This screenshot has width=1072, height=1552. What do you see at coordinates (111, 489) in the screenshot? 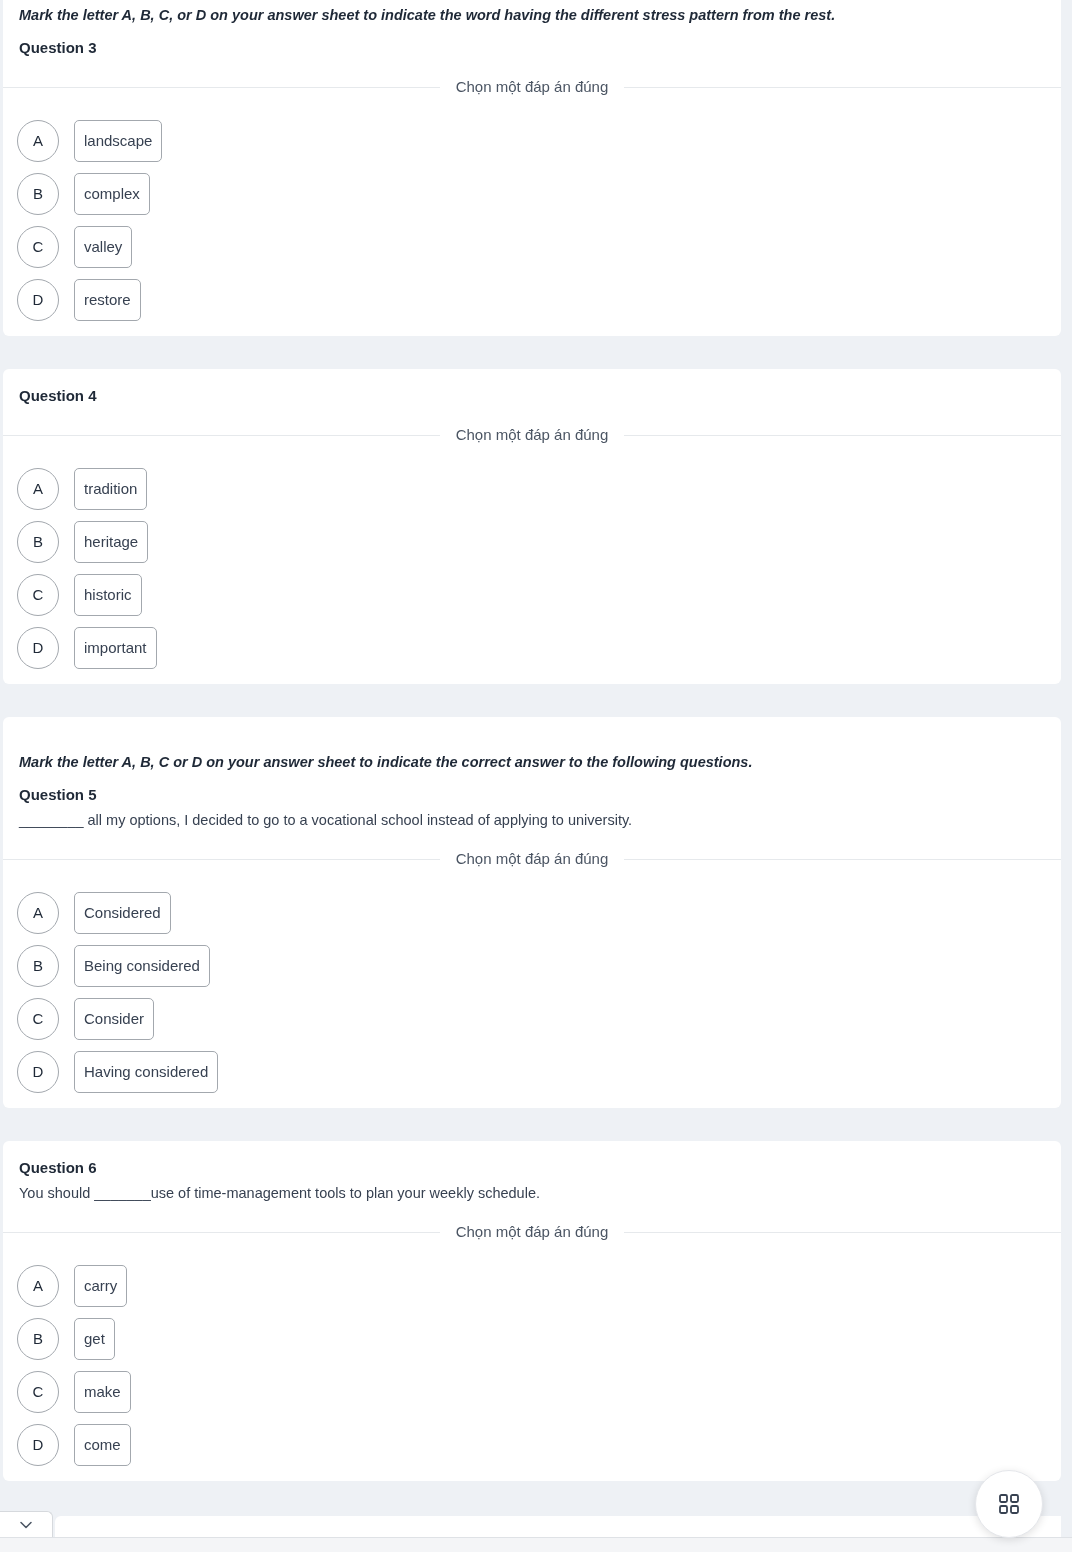
I see `answer-option: tradition` at bounding box center [111, 489].